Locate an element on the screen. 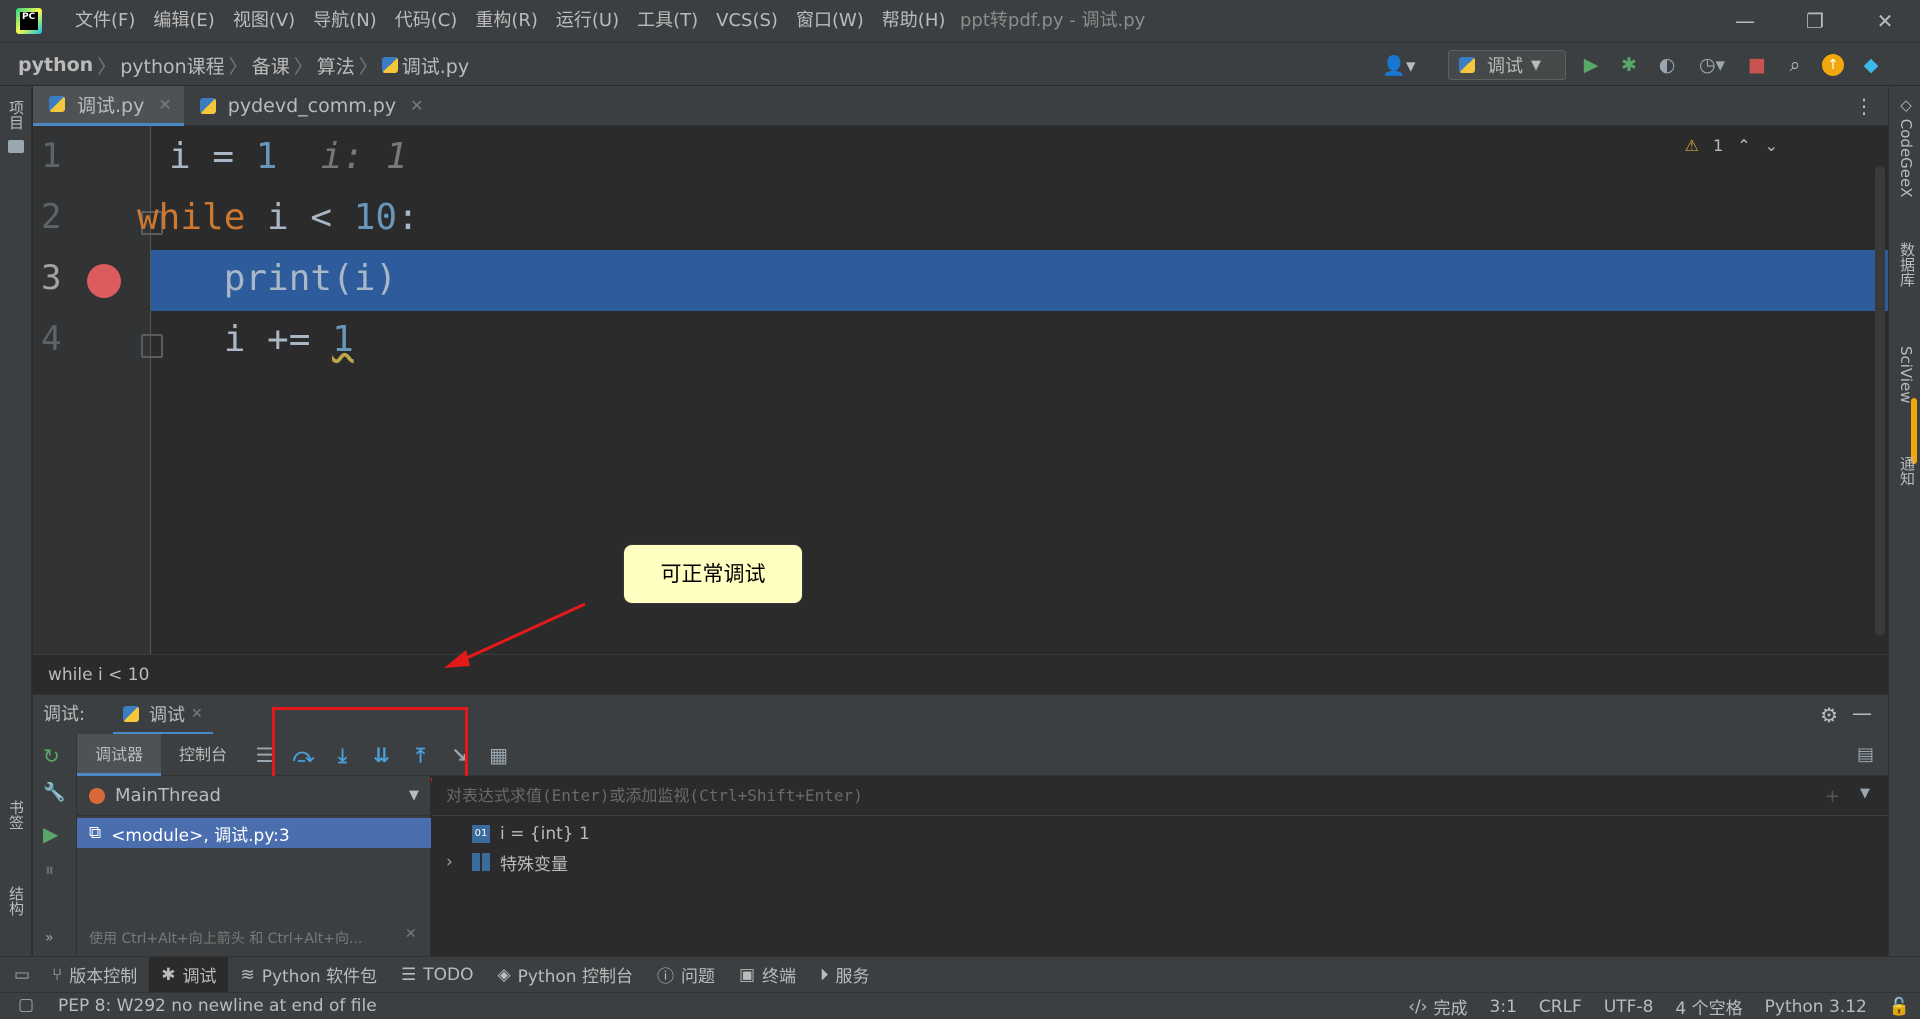 Image resolution: width=1920 pixels, height=1019 pixels. breadcrumb-folder: 算法 is located at coordinates (336, 65).